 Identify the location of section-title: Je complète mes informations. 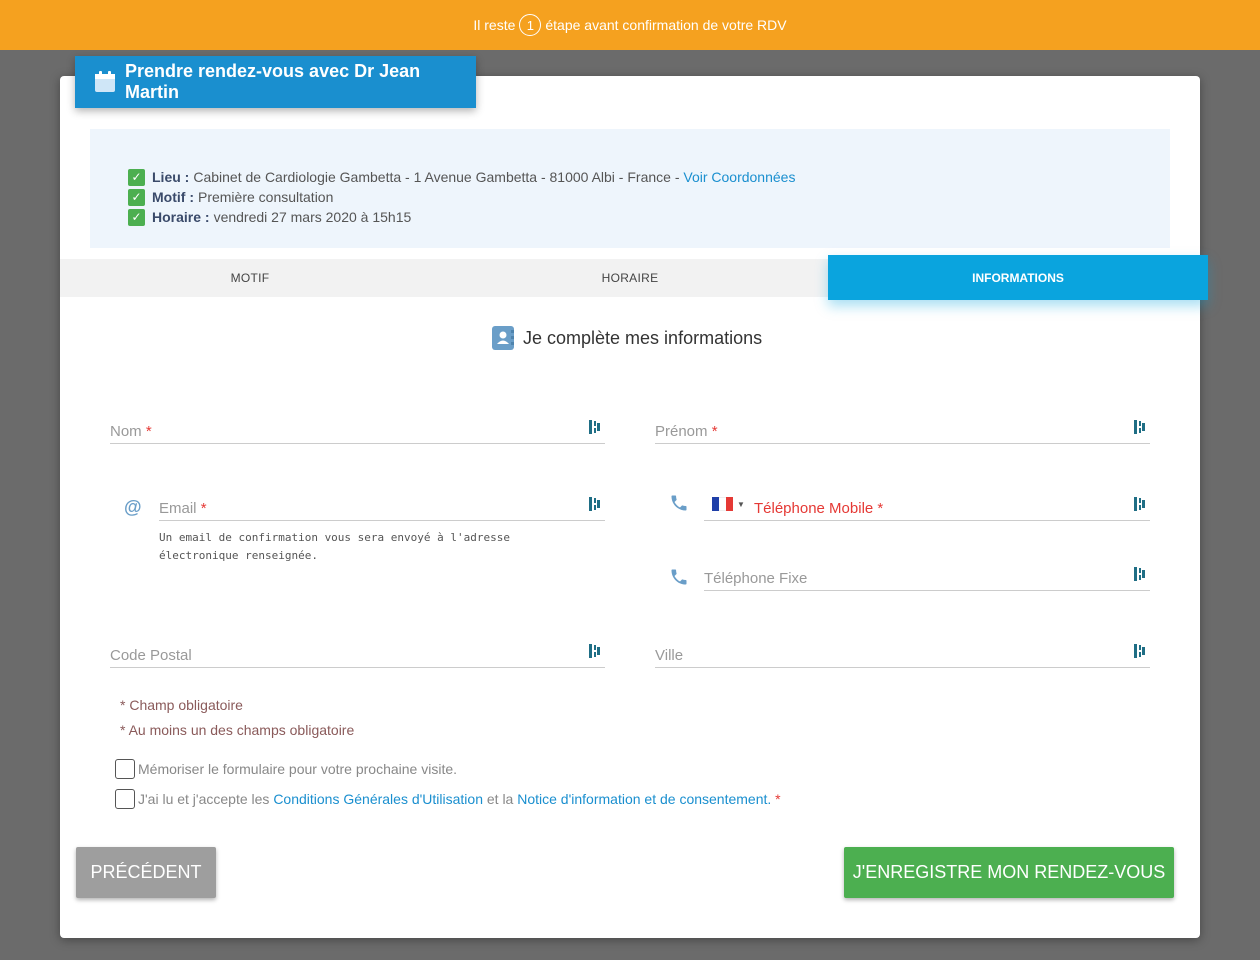
(627, 338).